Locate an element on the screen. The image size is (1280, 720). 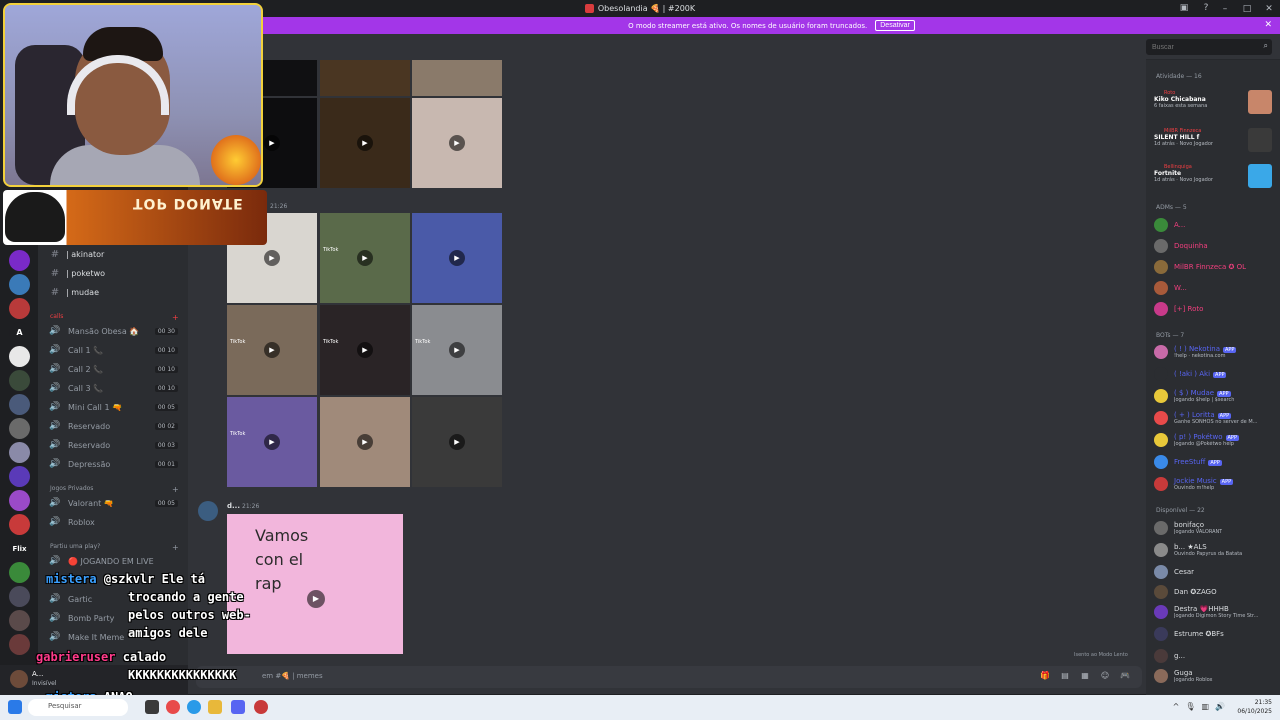
member-item: b... ★ALS Ouvindo Papyrus da Batata is located at coordinates (1215, 550).